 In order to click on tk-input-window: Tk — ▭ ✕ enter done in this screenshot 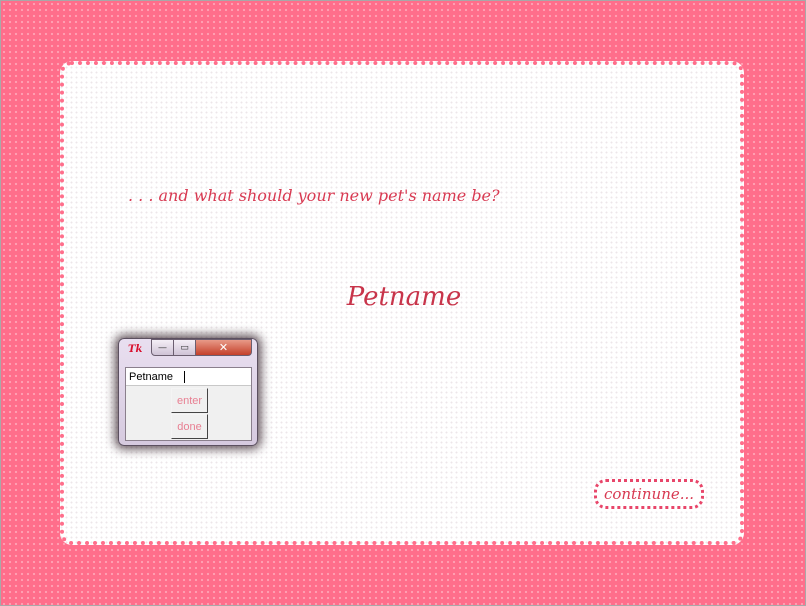, I will do `click(188, 392)`.